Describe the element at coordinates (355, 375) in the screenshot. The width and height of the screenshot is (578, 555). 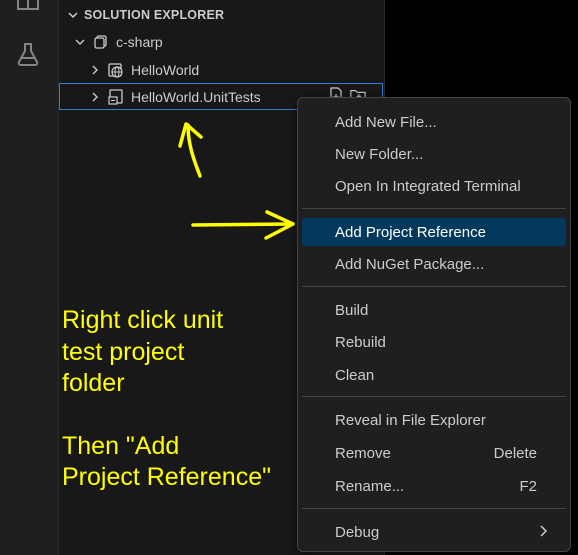
I see `menu-item-label: Clean` at that location.